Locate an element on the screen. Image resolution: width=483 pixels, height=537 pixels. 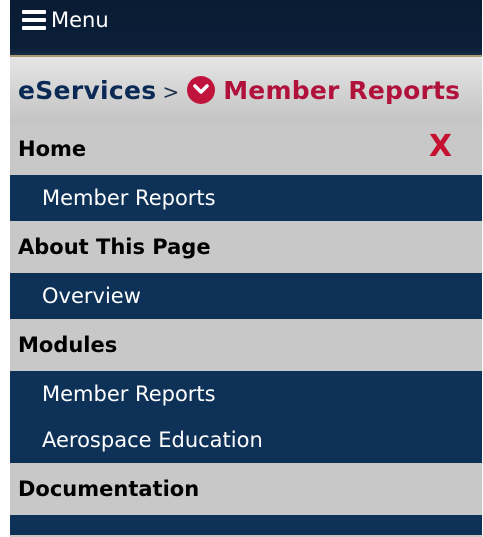
section-header-documentation: Documentation is located at coordinates (246, 489).